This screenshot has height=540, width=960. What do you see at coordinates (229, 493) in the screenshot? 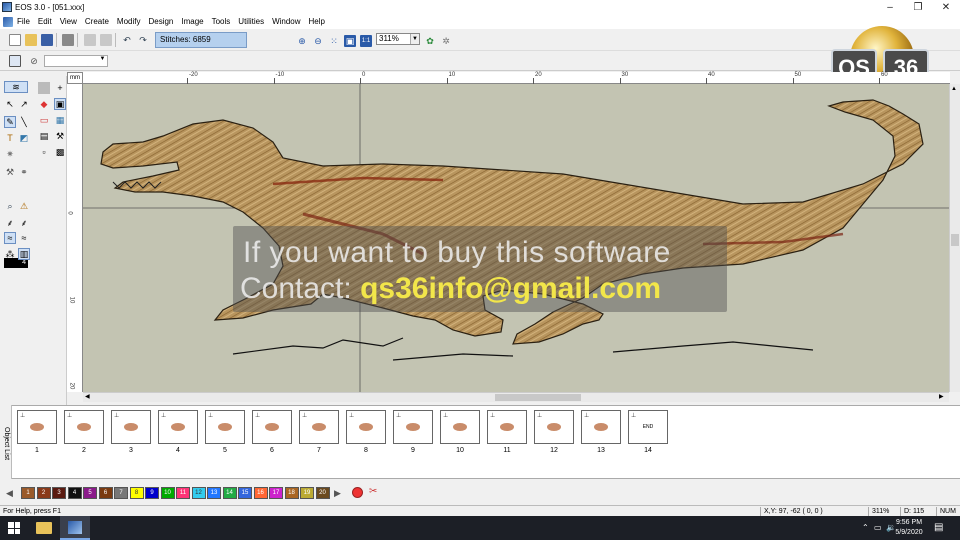
I see `color-swatch: 14` at bounding box center [229, 493].